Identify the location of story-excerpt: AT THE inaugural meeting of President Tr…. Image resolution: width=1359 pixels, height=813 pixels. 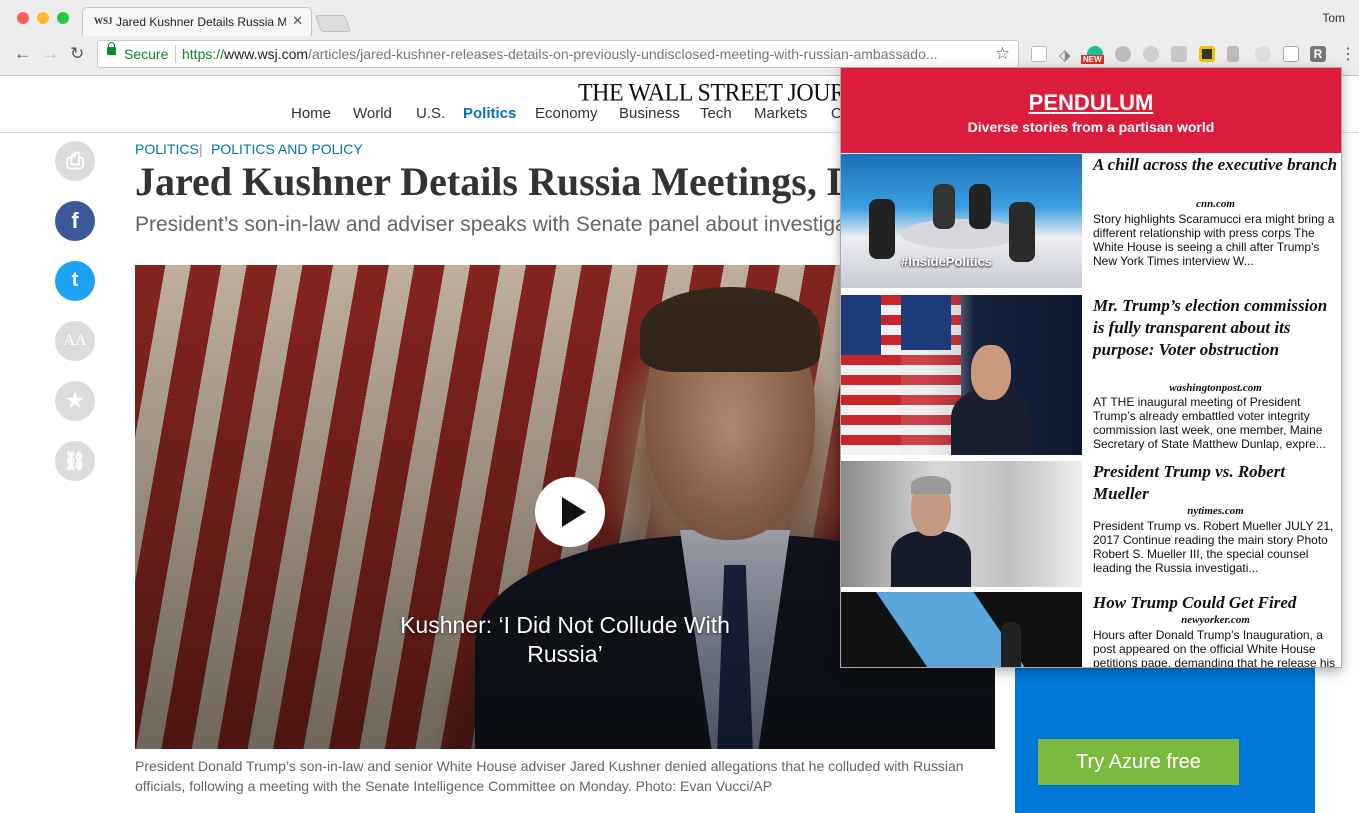
(1209, 423).